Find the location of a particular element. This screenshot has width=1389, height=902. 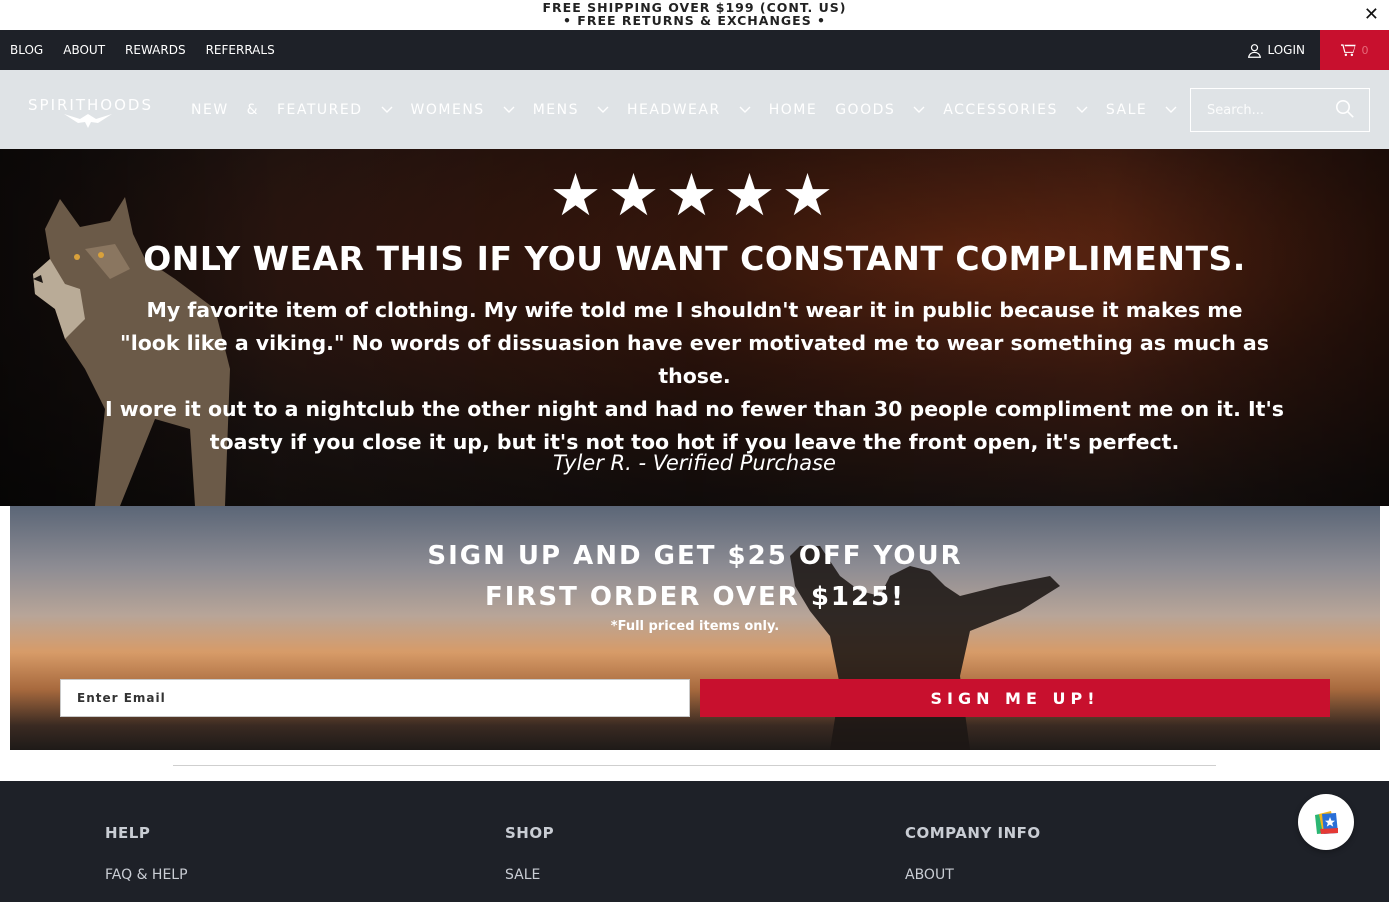

top-utility-bar: BLOG ABOUT REWARDS REFERRALS LOGIN 0 is located at coordinates (694, 50).